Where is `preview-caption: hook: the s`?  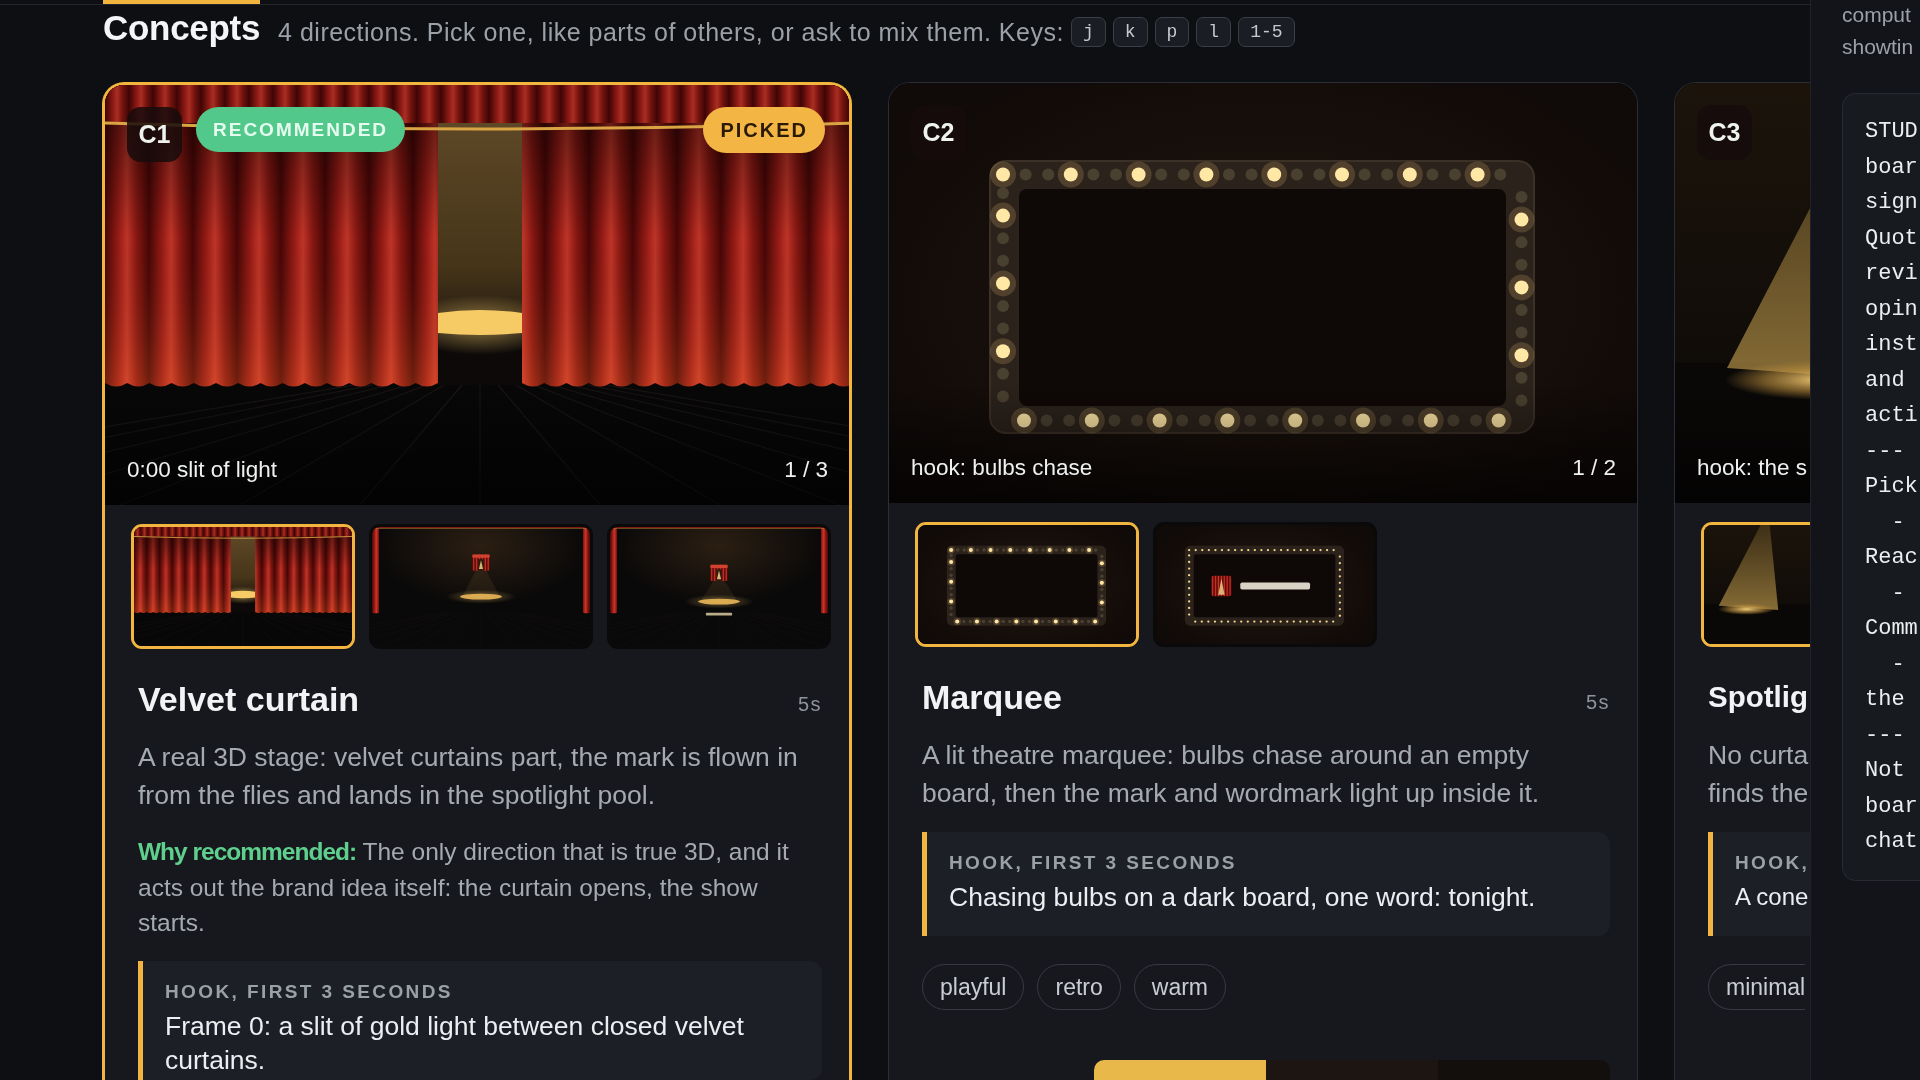
preview-caption: hook: the s is located at coordinates (1752, 468).